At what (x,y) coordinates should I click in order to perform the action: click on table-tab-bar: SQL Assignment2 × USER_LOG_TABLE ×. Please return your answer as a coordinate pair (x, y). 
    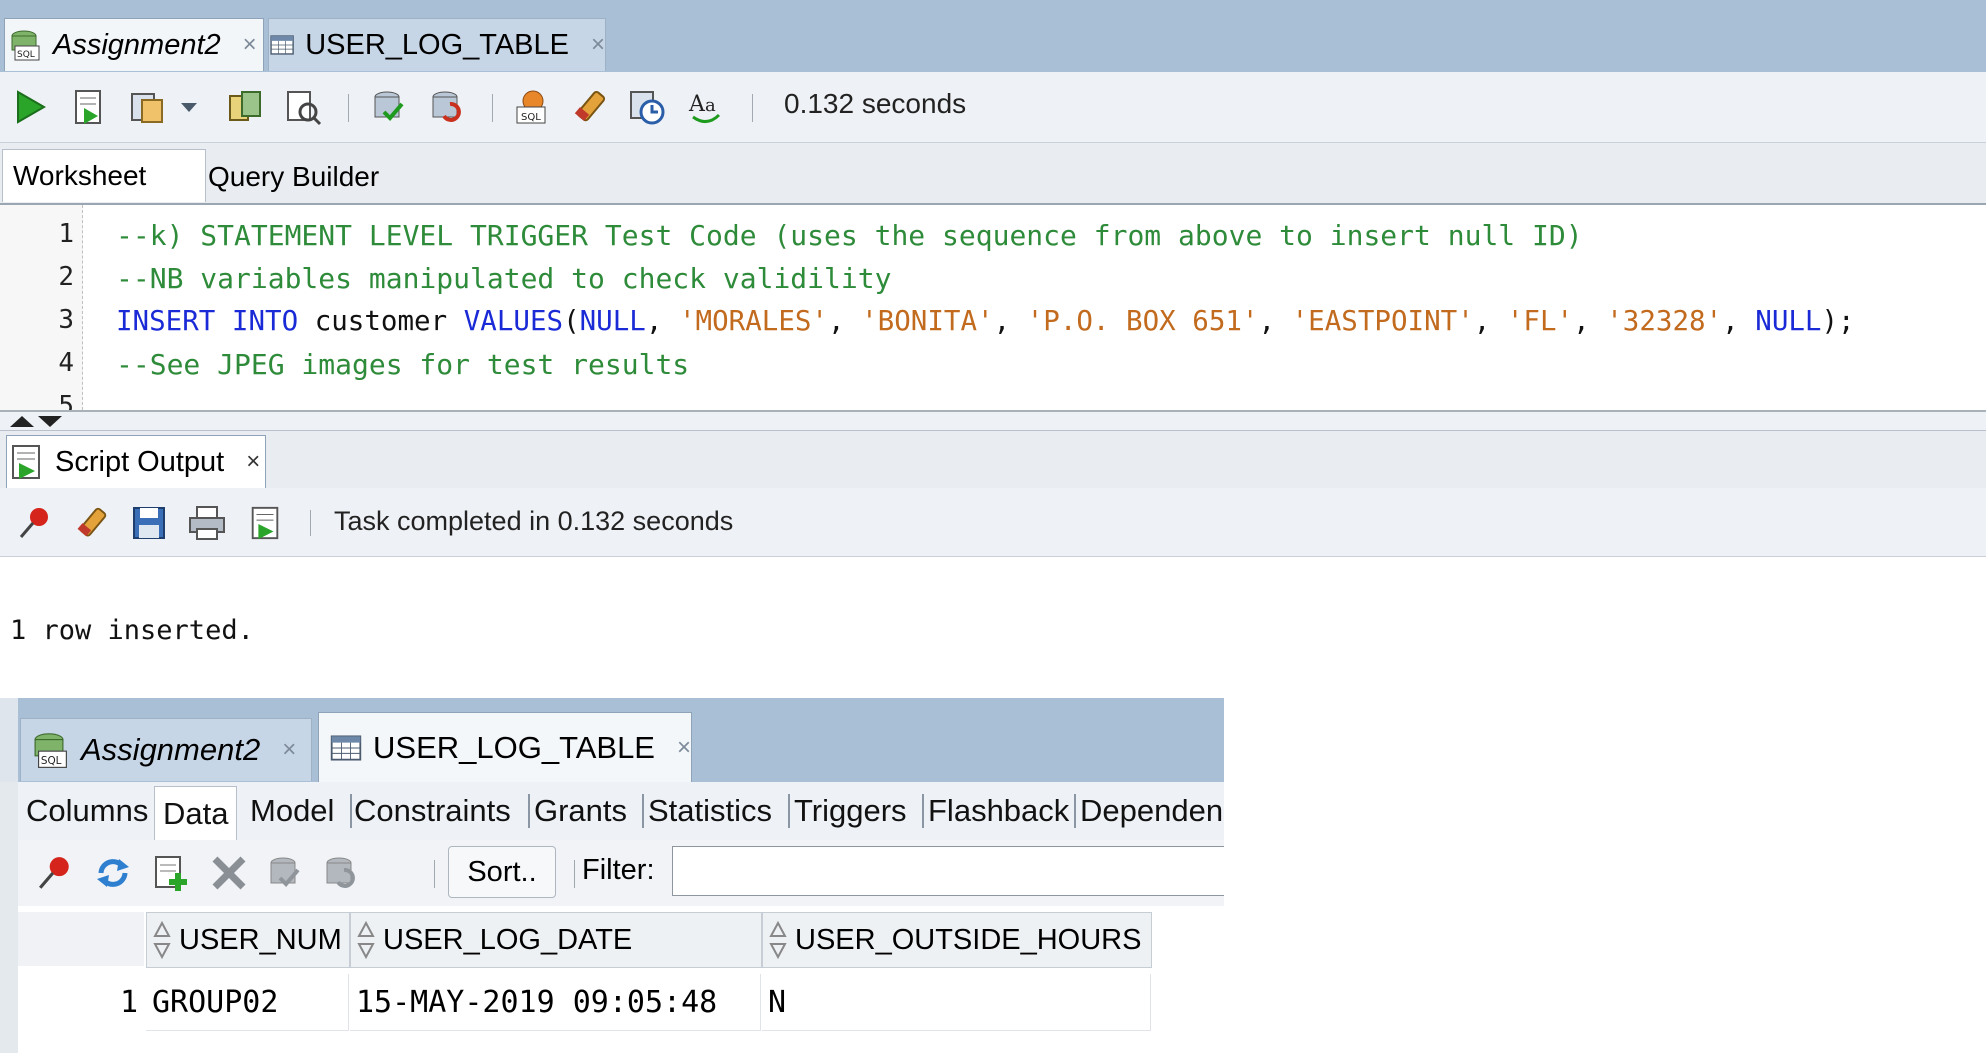
    Looking at the image, I should click on (612, 740).